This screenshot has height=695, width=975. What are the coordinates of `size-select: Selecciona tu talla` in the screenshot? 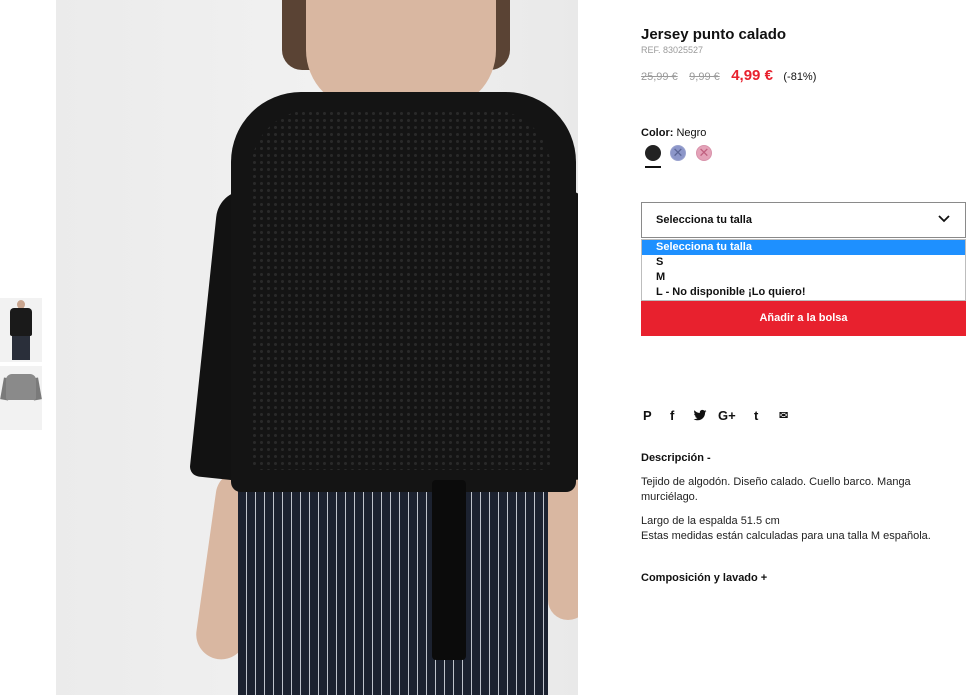 It's located at (803, 220).